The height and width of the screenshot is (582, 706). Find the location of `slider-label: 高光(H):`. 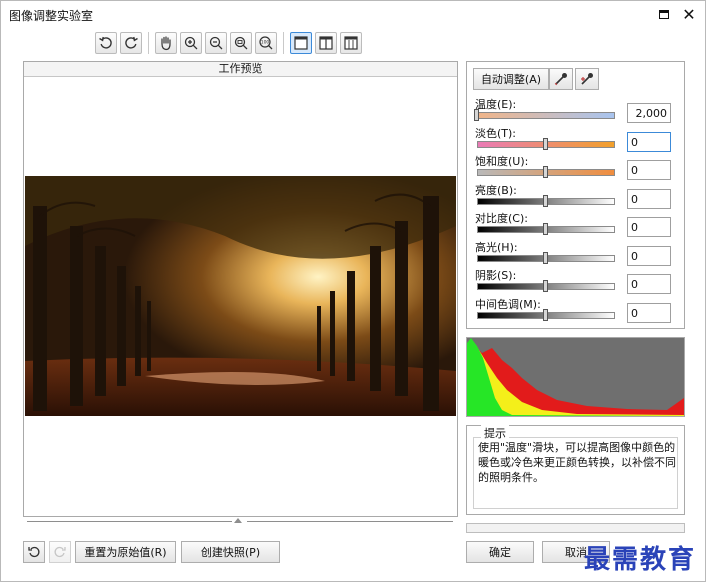

slider-label: 高光(H): is located at coordinates (496, 247).